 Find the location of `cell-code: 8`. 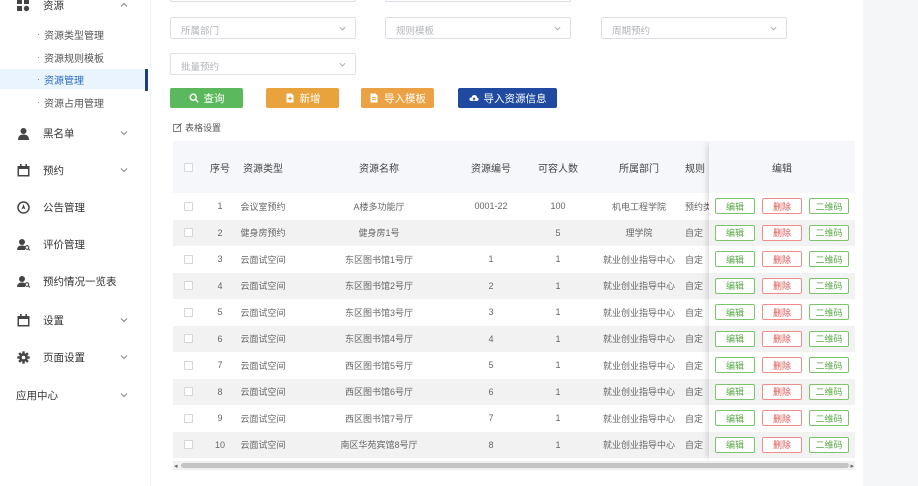

cell-code: 8 is located at coordinates (491, 444).